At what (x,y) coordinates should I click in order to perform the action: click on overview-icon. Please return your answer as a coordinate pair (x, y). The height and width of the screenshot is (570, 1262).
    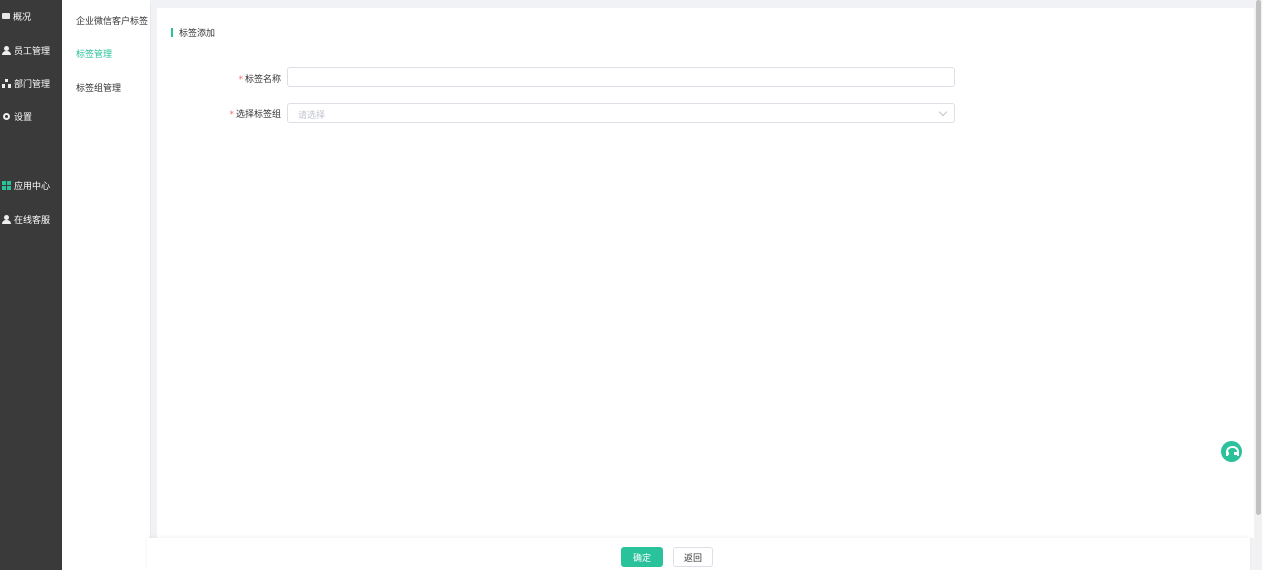
    Looking at the image, I should click on (6, 16).